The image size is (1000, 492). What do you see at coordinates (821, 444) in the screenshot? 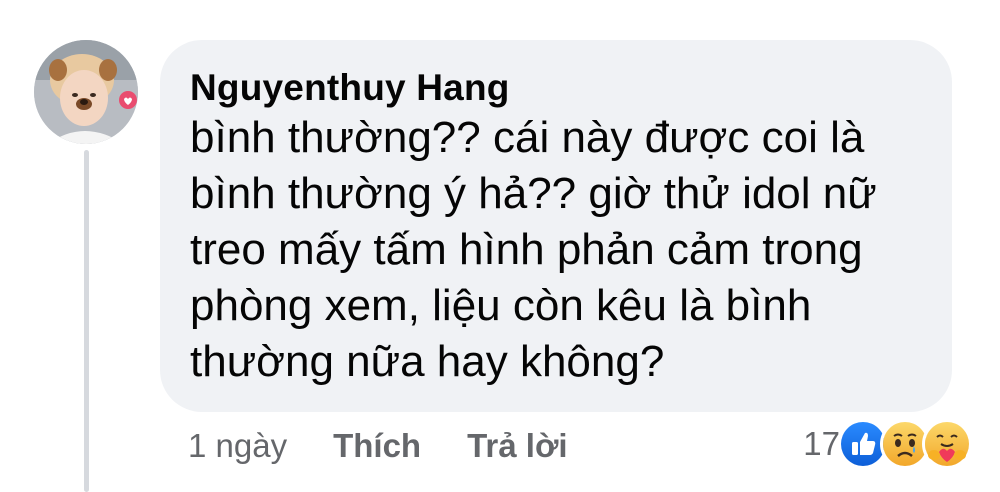
I see `reaction-count: 17` at bounding box center [821, 444].